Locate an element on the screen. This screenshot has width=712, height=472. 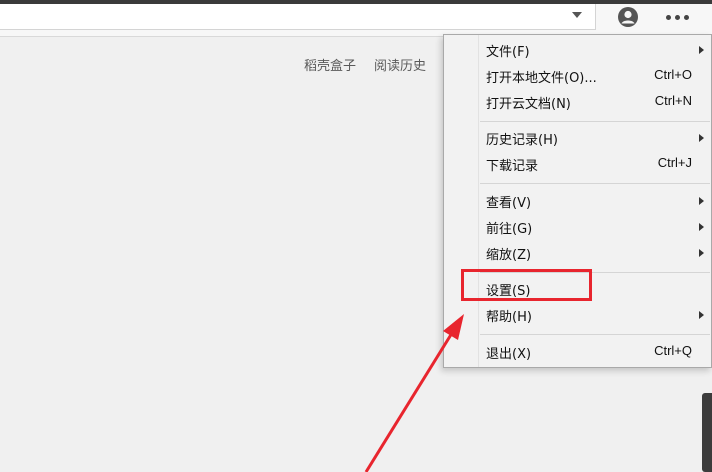
menu-item-open-local-file: 打开本地文件(O)... Ctrl+O is located at coordinates (595, 76).